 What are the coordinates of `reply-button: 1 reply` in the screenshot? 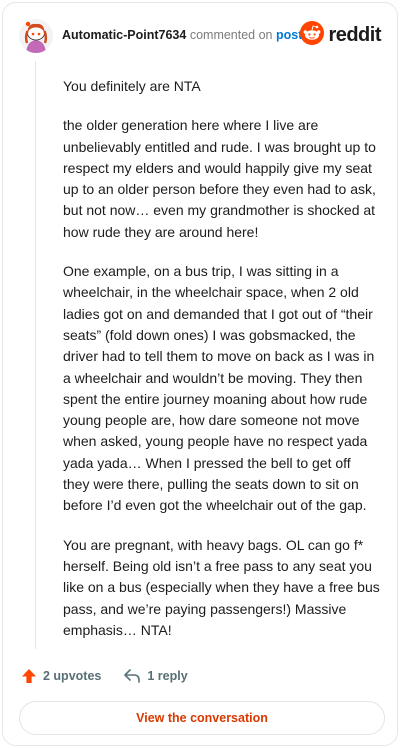 It's located at (155, 676).